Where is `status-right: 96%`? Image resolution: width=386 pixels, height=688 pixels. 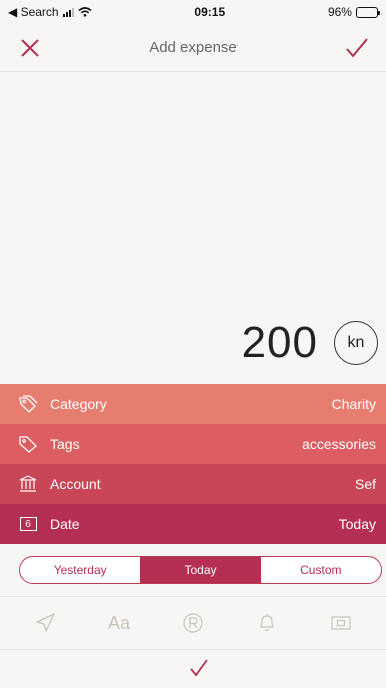
status-right: 96% is located at coordinates (353, 12).